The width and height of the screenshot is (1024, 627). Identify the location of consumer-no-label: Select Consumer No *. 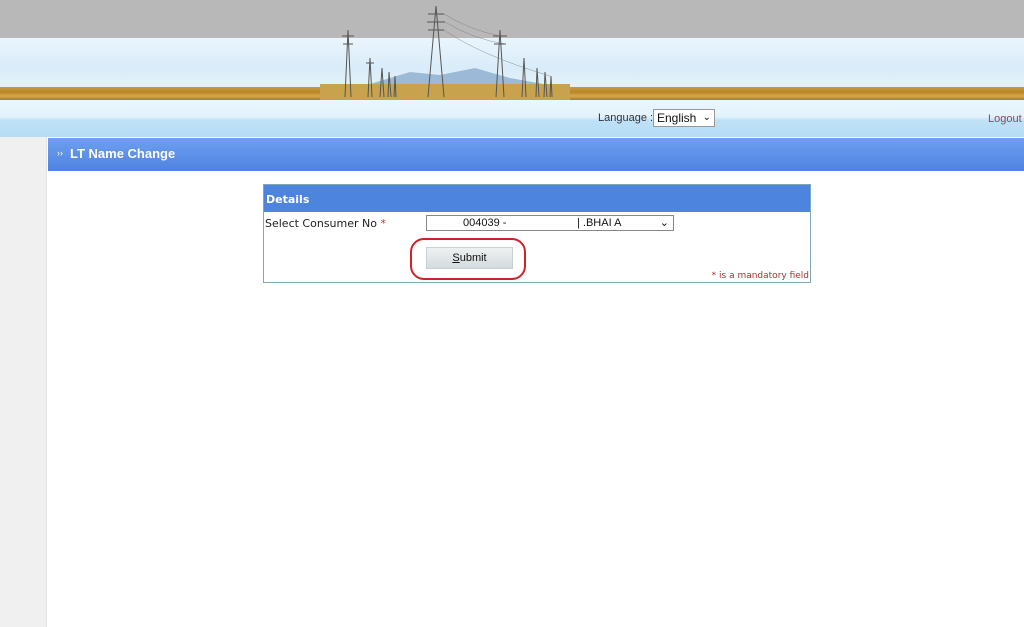
(325, 223).